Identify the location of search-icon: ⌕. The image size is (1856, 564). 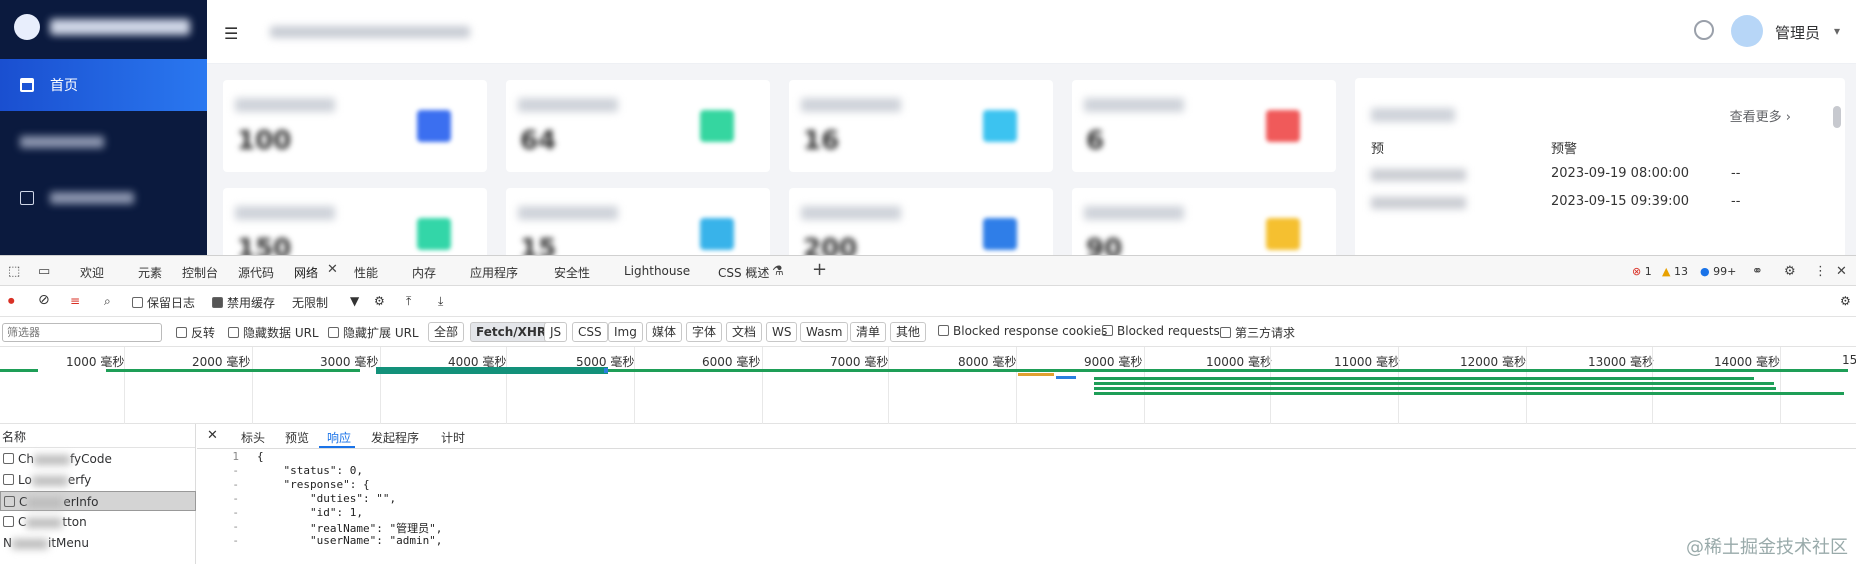
(107, 301).